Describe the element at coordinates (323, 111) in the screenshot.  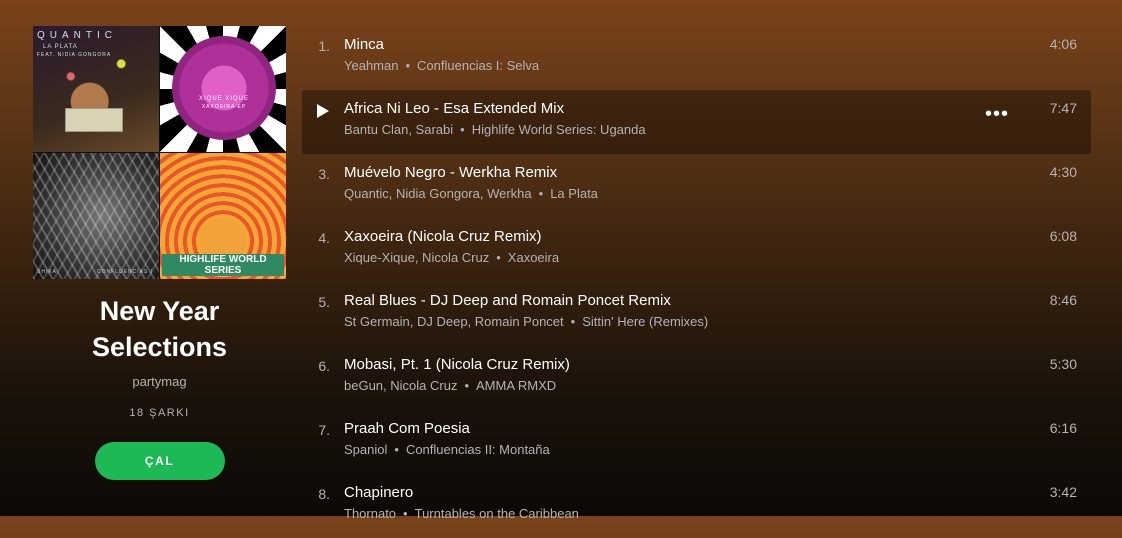
I see `play-icon` at that location.